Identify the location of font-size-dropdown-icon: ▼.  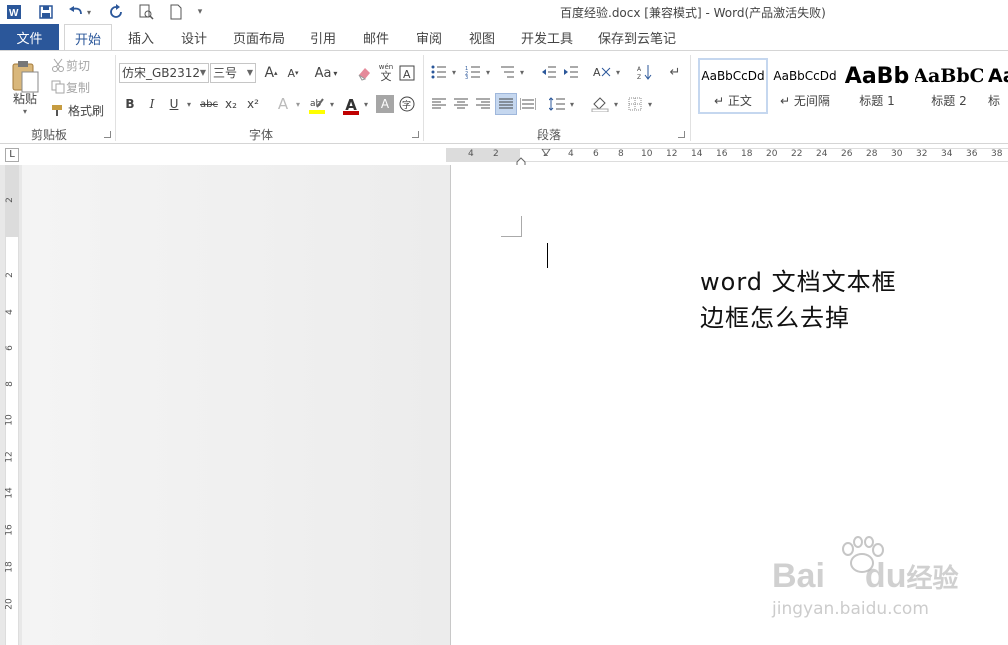
(250, 73).